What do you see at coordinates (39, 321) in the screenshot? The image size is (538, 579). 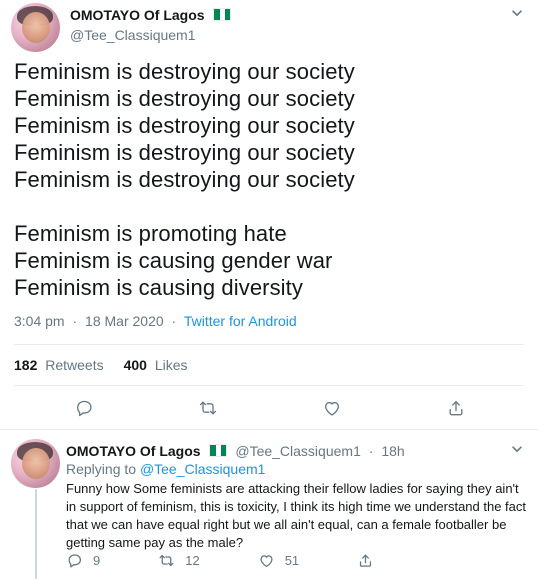 I see `timestamp-time: 3:04 pm` at bounding box center [39, 321].